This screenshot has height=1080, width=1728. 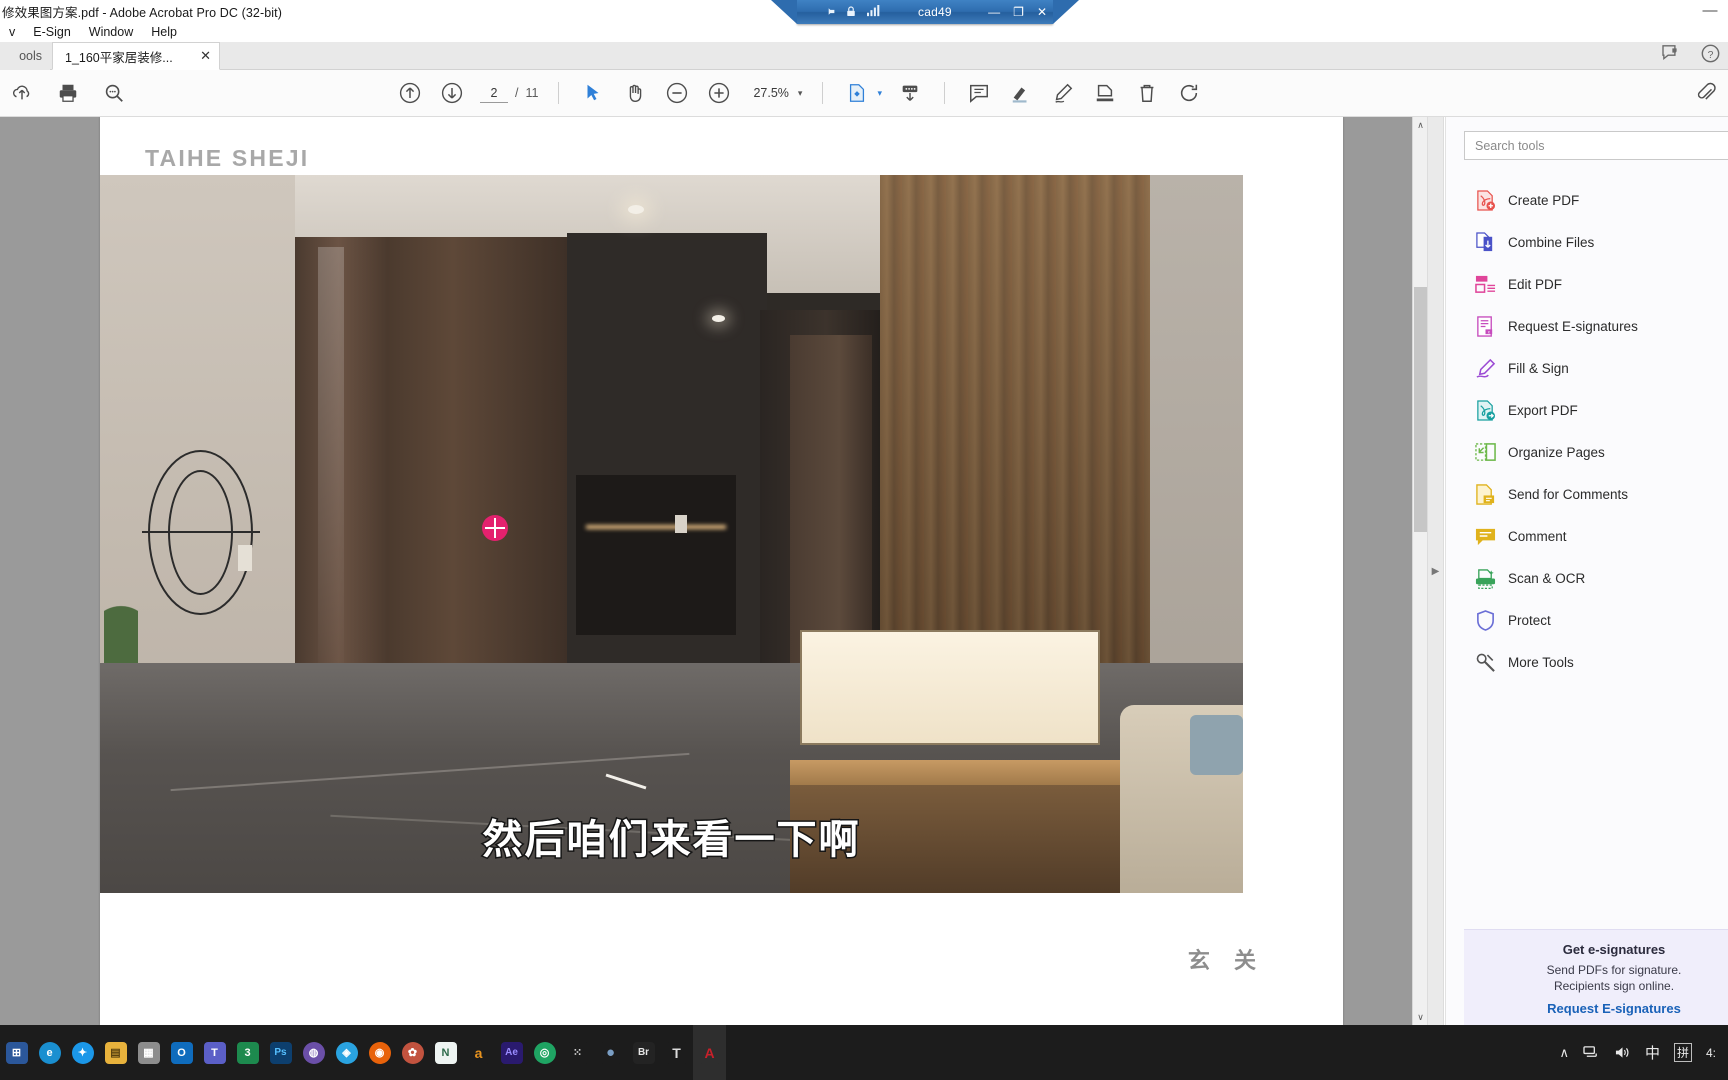 What do you see at coordinates (1105, 93) in the screenshot?
I see `add-stamp-icon` at bounding box center [1105, 93].